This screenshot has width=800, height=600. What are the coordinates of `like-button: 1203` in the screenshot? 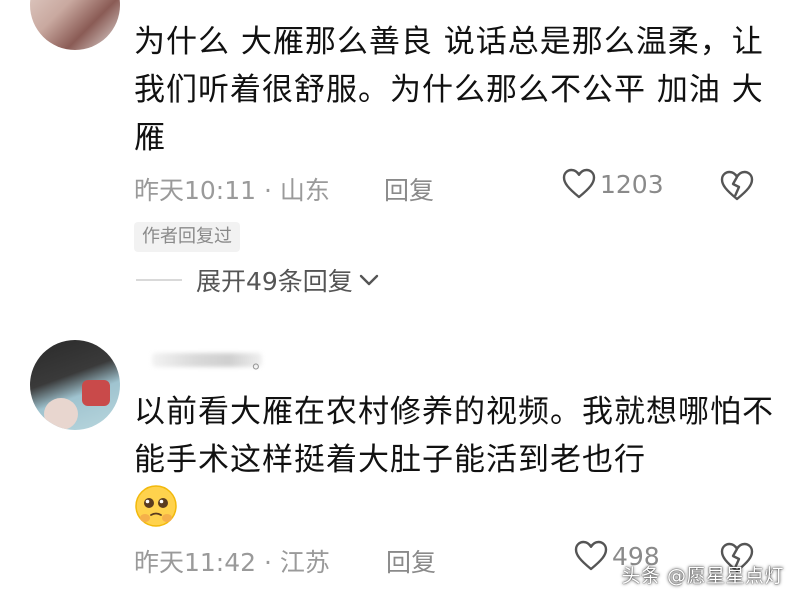 It's located at (613, 184).